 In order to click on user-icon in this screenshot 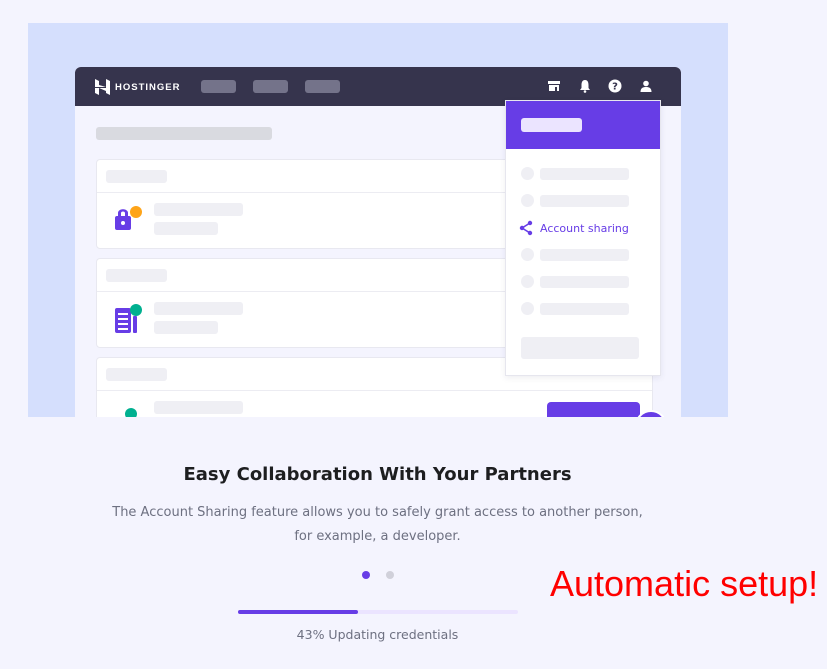, I will do `click(646, 86)`.